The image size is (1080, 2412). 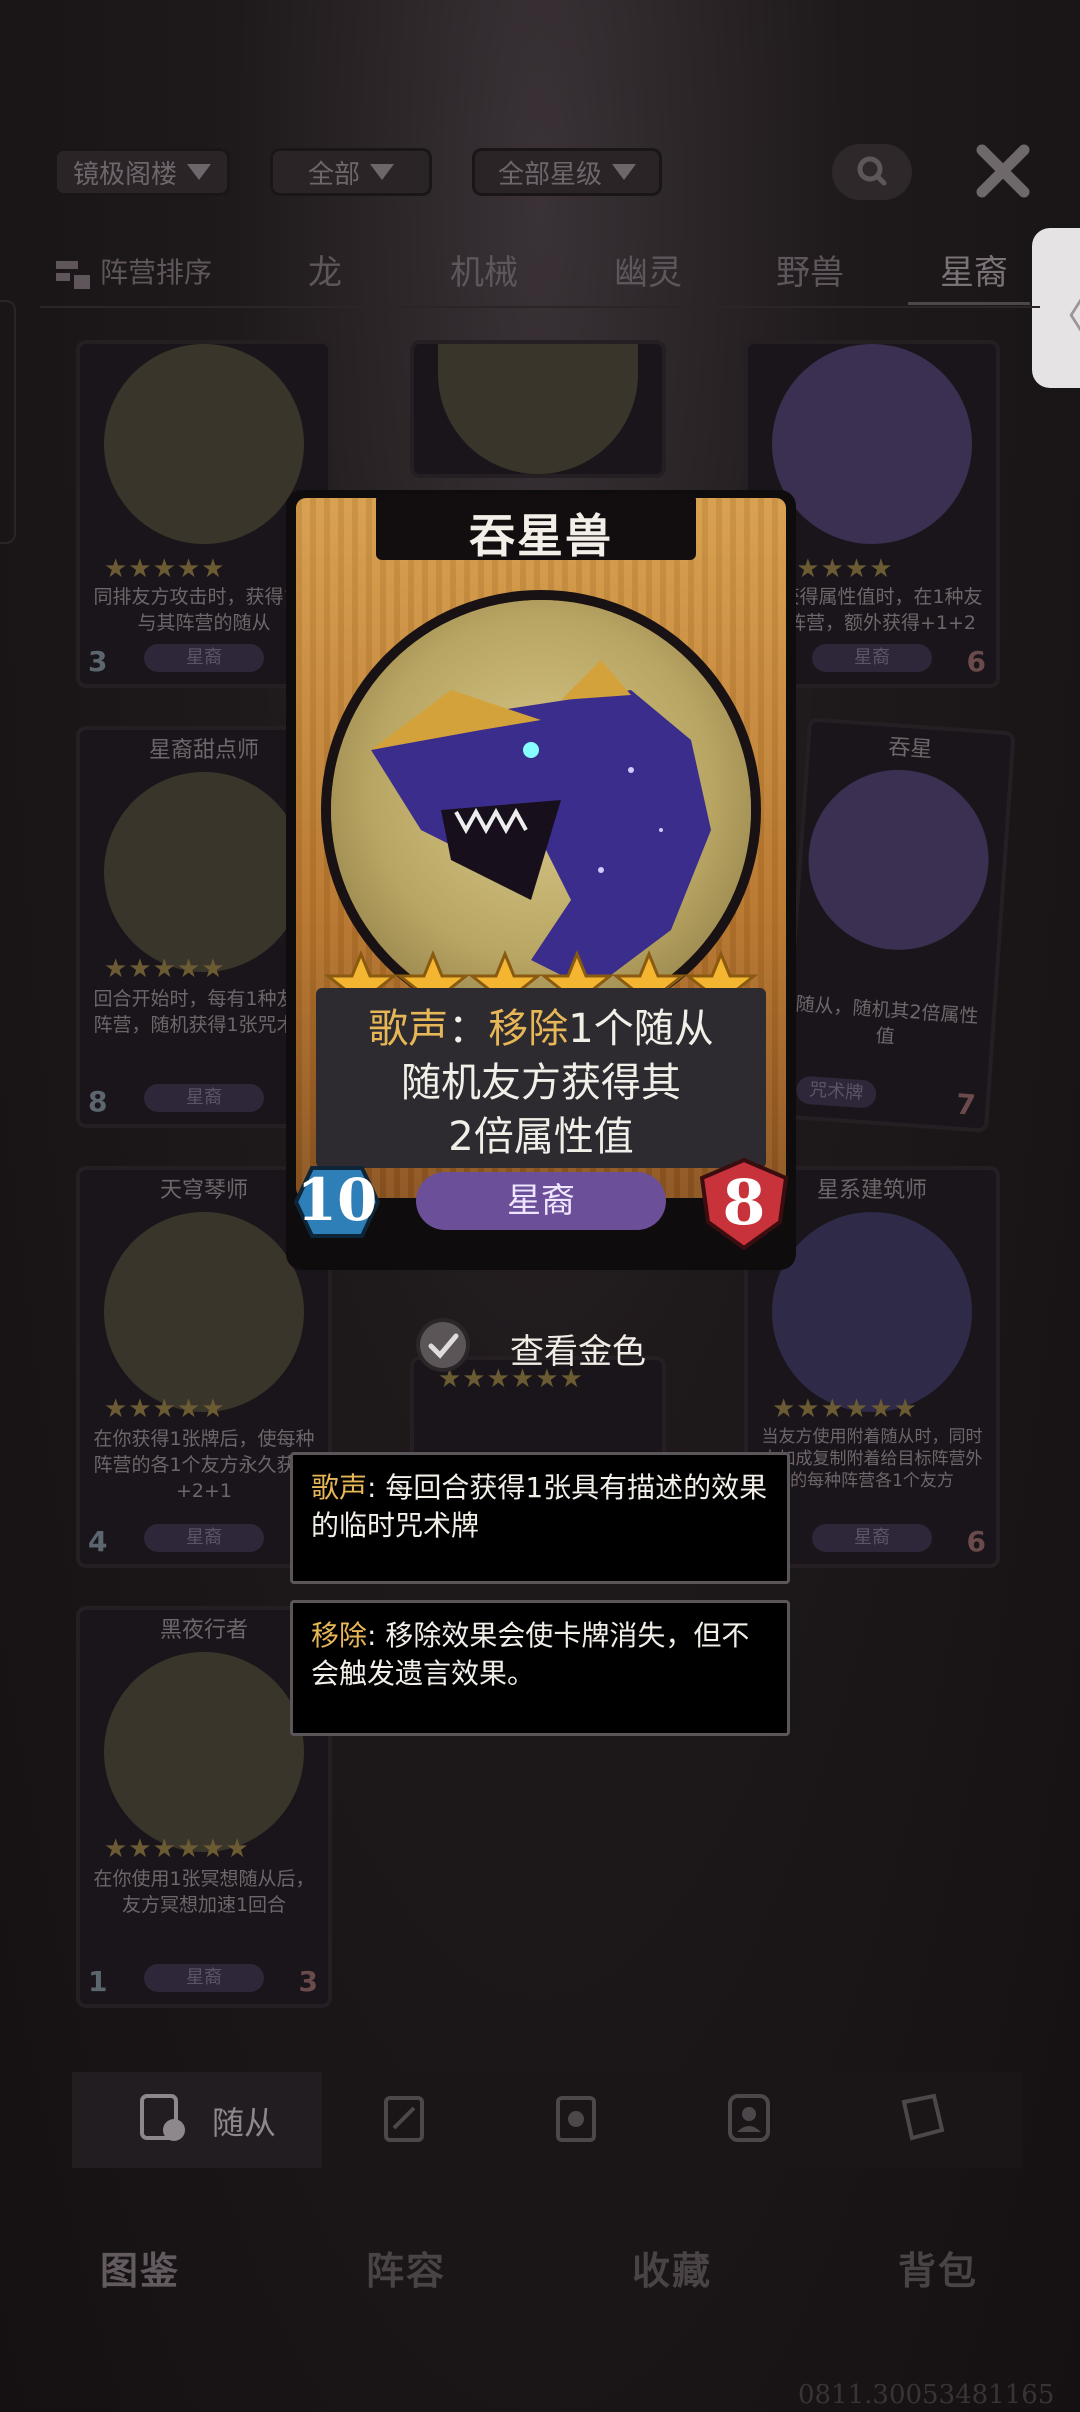 What do you see at coordinates (337, 1200) in the screenshot?
I see `featured-card-cost: 10` at bounding box center [337, 1200].